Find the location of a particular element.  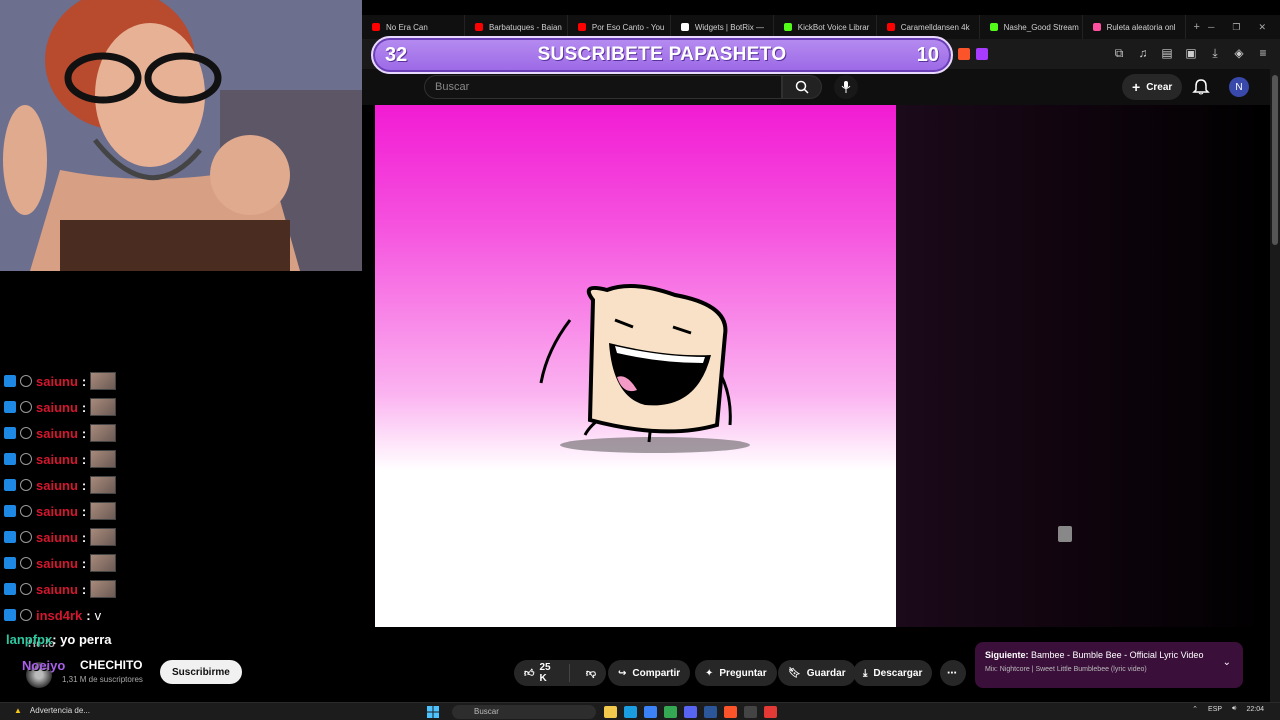

wallet-icon: ▣ is located at coordinates (1191, 53).